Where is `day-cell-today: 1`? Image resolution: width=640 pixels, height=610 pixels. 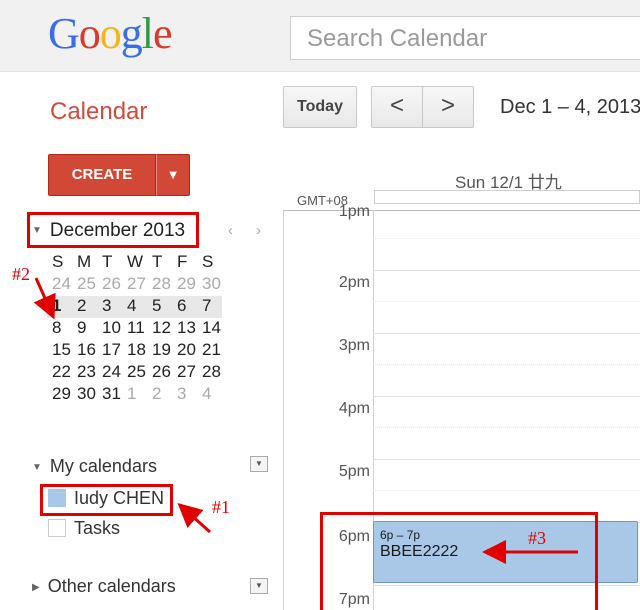
day-cell-today: 1 is located at coordinates (59, 307).